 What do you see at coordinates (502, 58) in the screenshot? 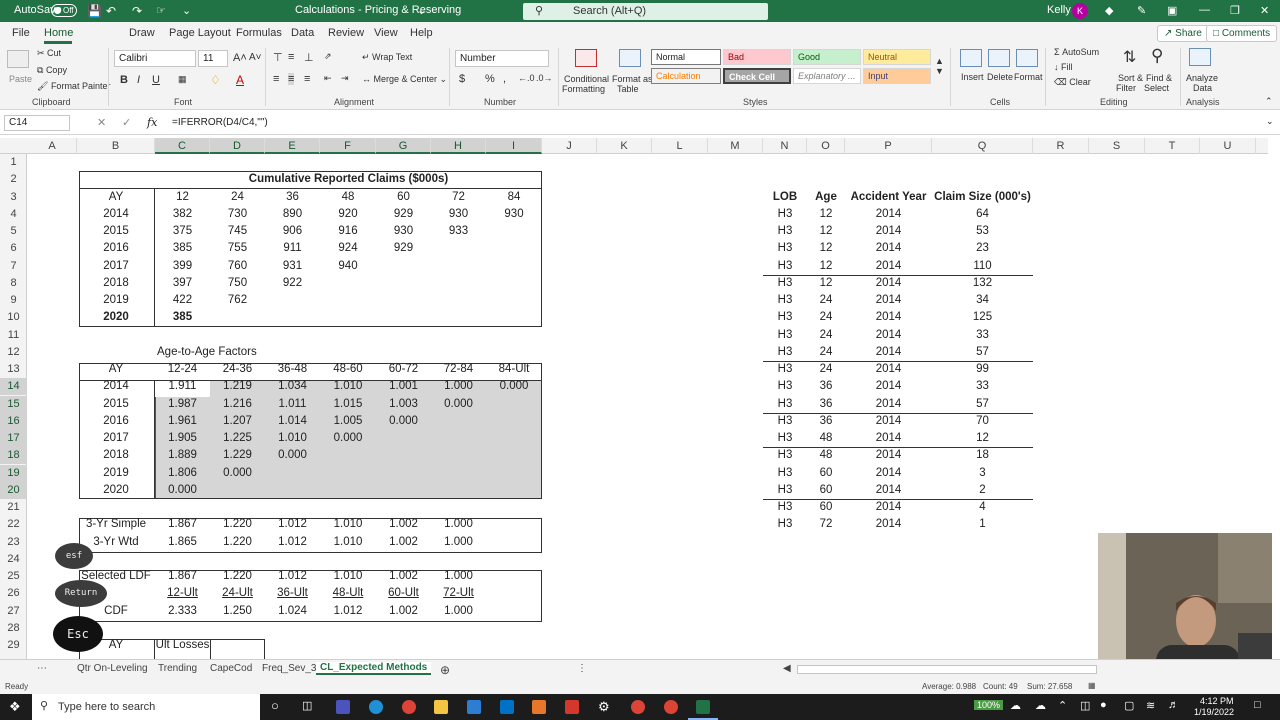
I see `number-format-select: Number` at bounding box center [502, 58].